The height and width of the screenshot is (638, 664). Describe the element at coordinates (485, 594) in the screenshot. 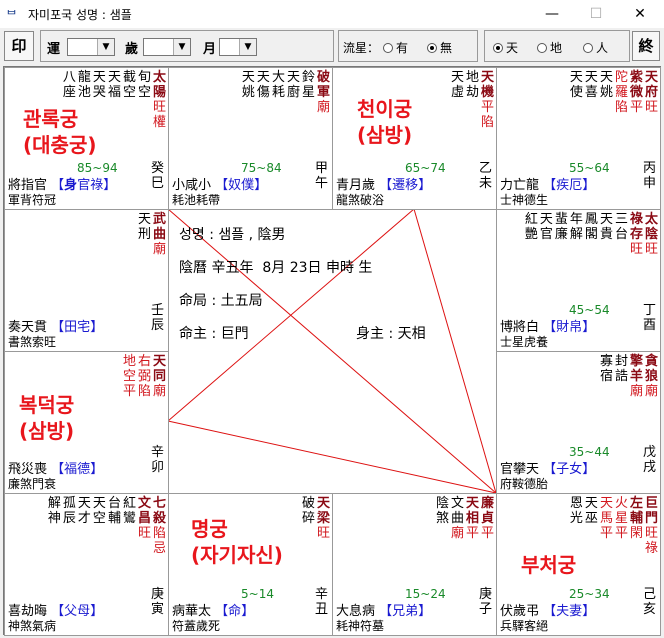

I see `stem-char: 庚` at that location.